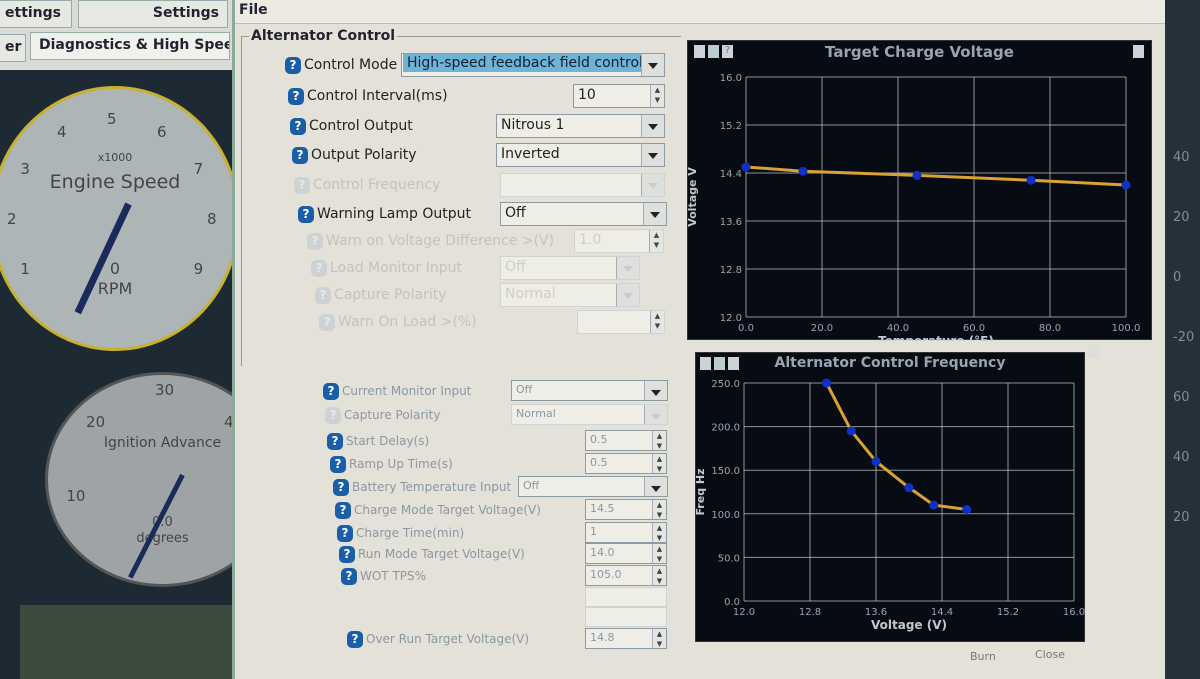 This screenshot has height=679, width=1200. I want to click on tab-partial: er, so click(13, 48).